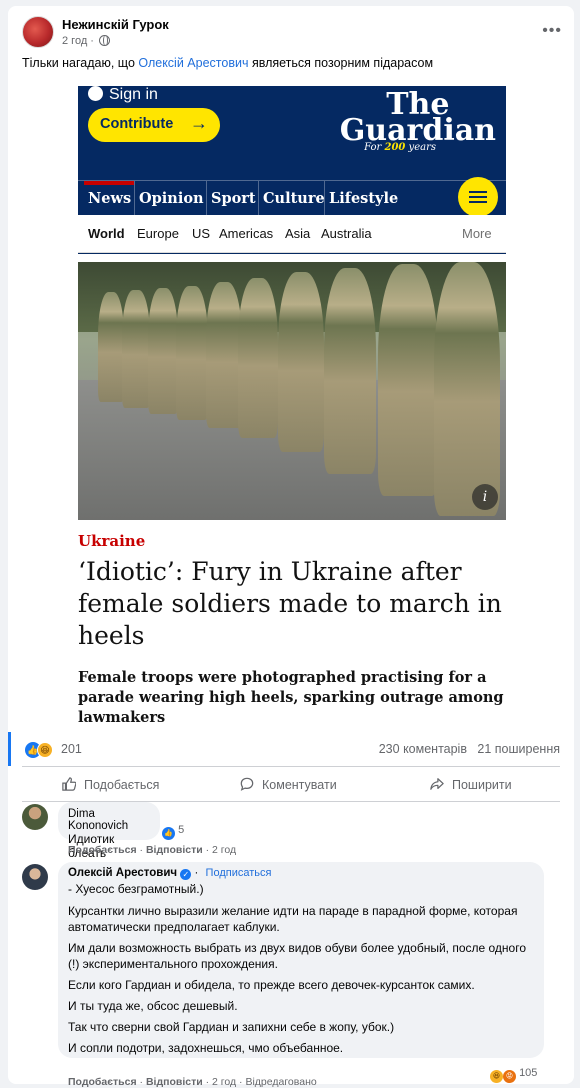 The height and width of the screenshot is (1088, 580). What do you see at coordinates (374, 147) in the screenshot?
I see `tagline-prefix: For` at bounding box center [374, 147].